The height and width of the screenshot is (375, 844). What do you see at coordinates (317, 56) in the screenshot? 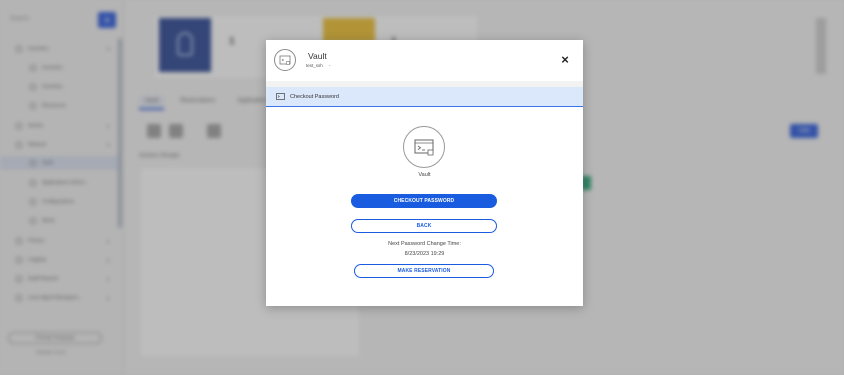
I see `dialog-title: Vault` at bounding box center [317, 56].